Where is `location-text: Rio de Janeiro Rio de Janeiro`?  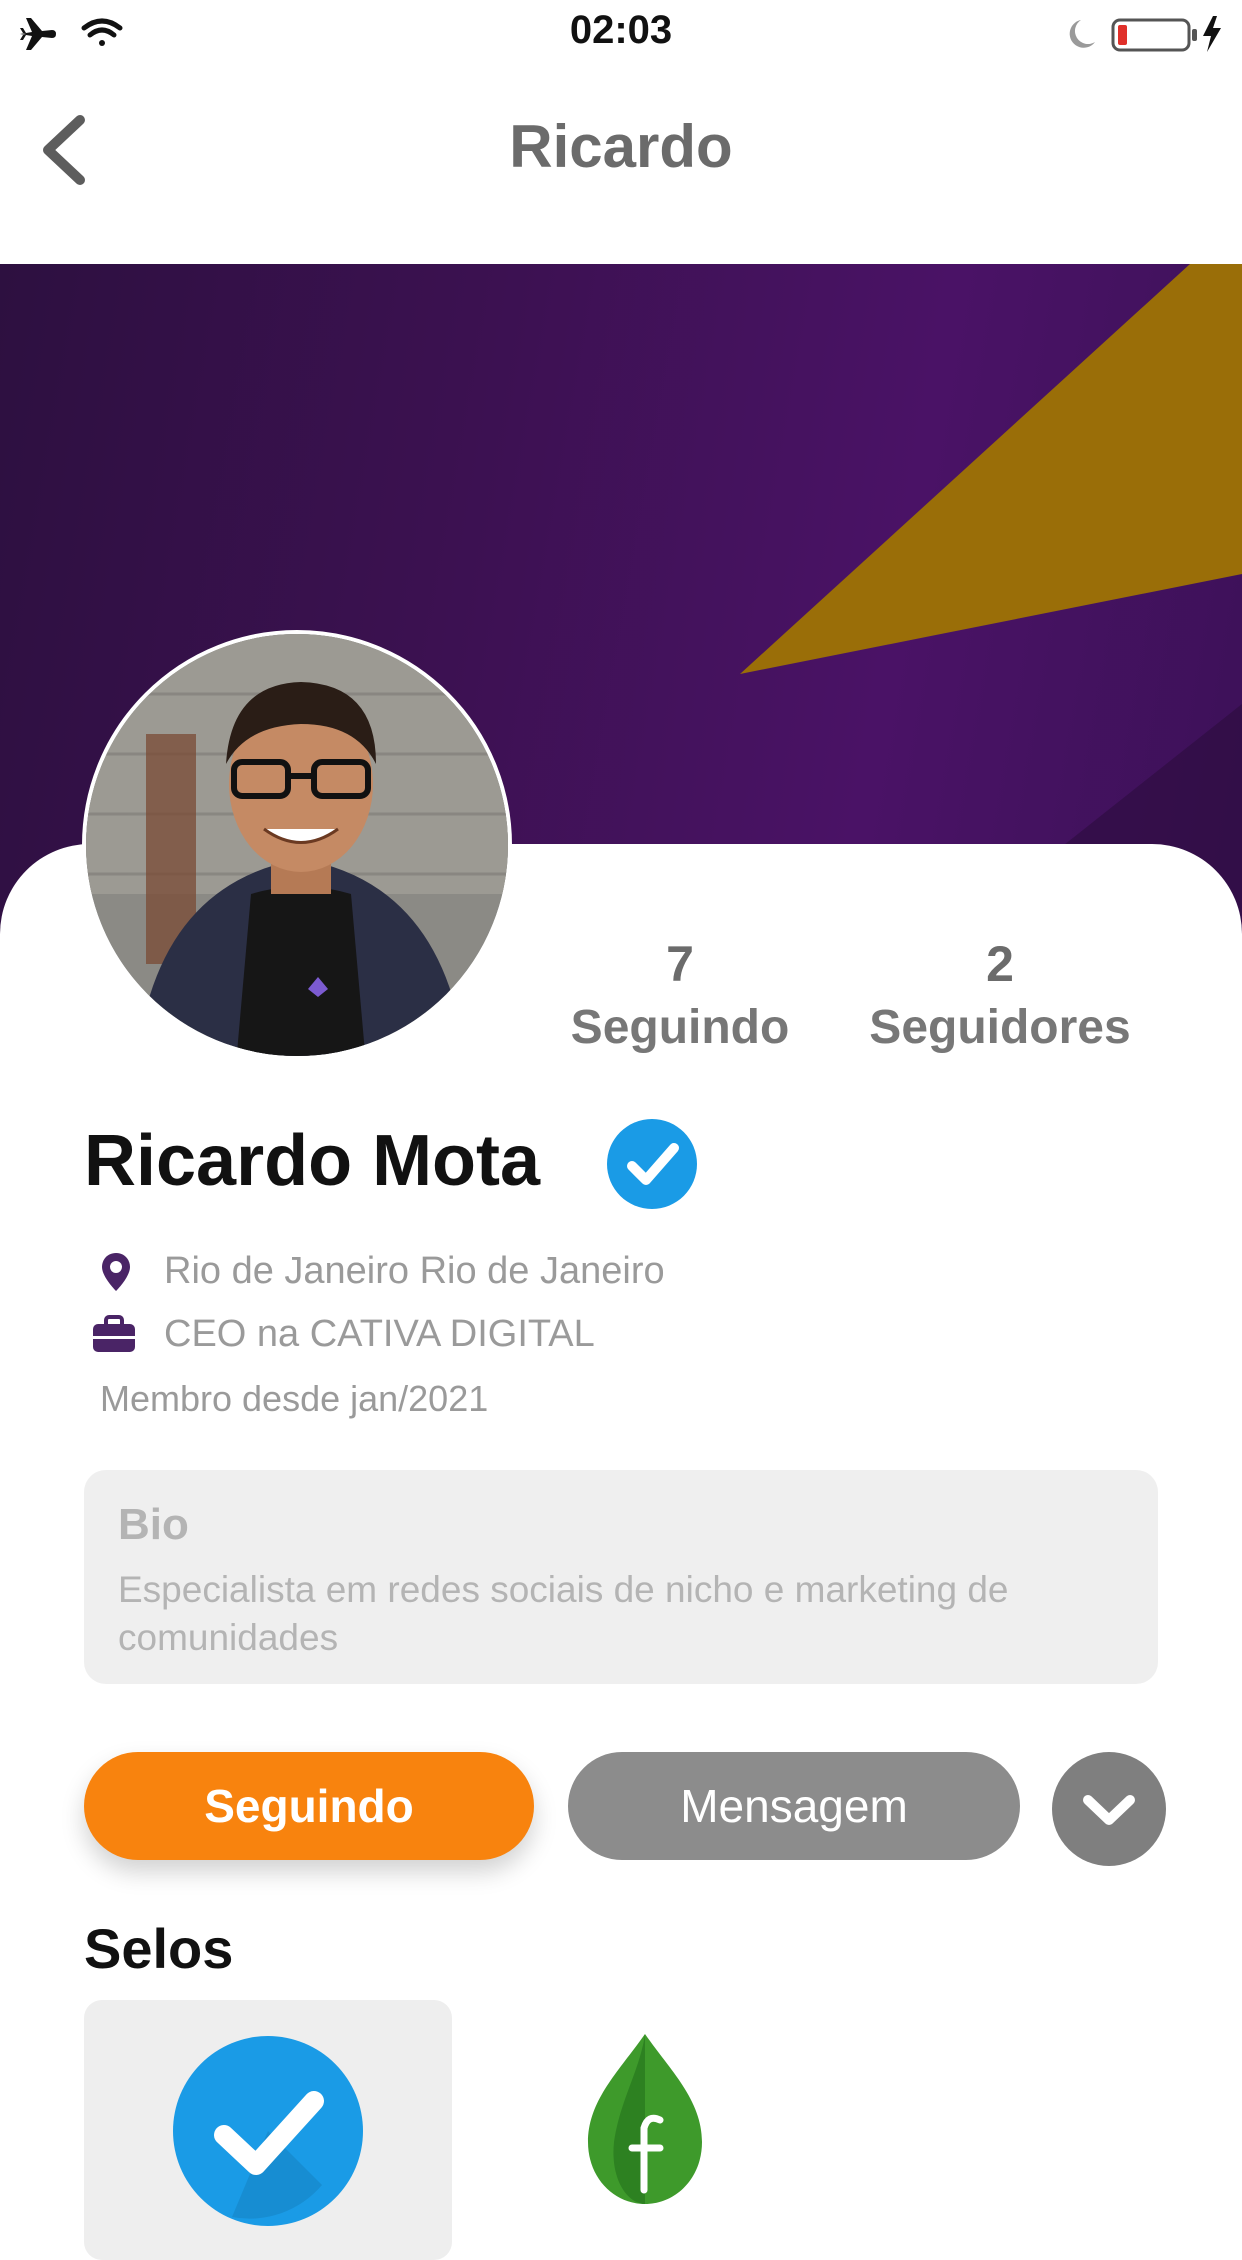
location-text: Rio de Janeiro Rio de Janeiro is located at coordinates (414, 1271).